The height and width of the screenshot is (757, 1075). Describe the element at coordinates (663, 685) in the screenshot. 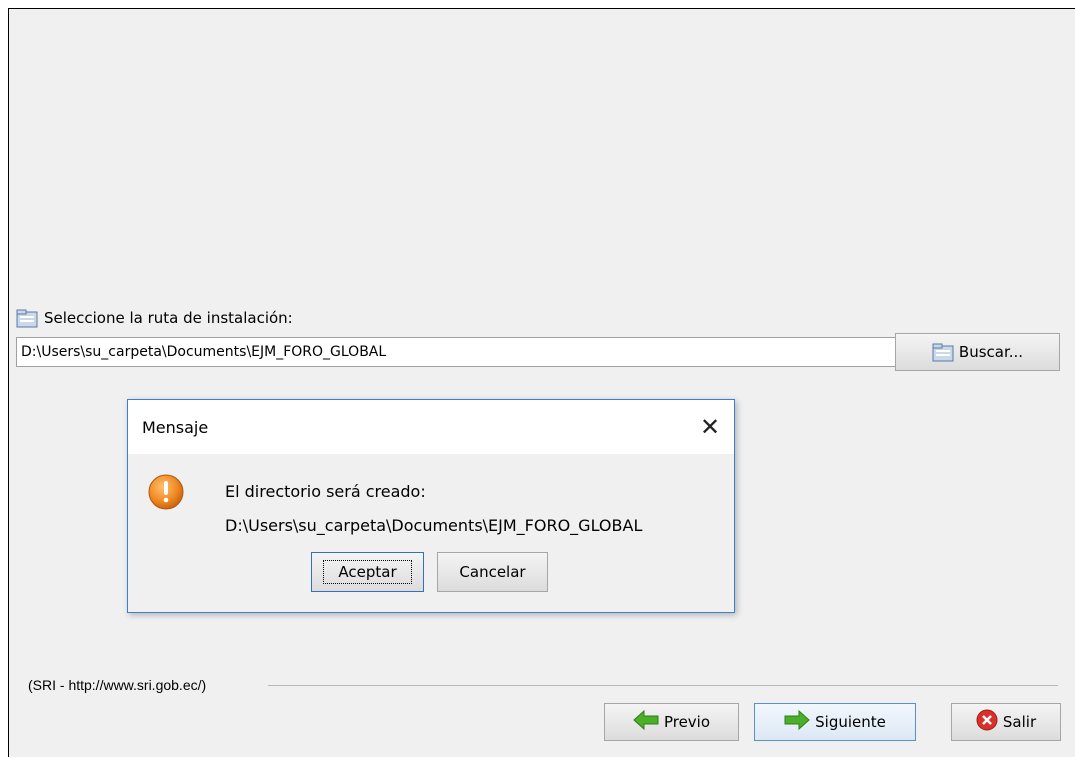

I see `footer-divider` at that location.